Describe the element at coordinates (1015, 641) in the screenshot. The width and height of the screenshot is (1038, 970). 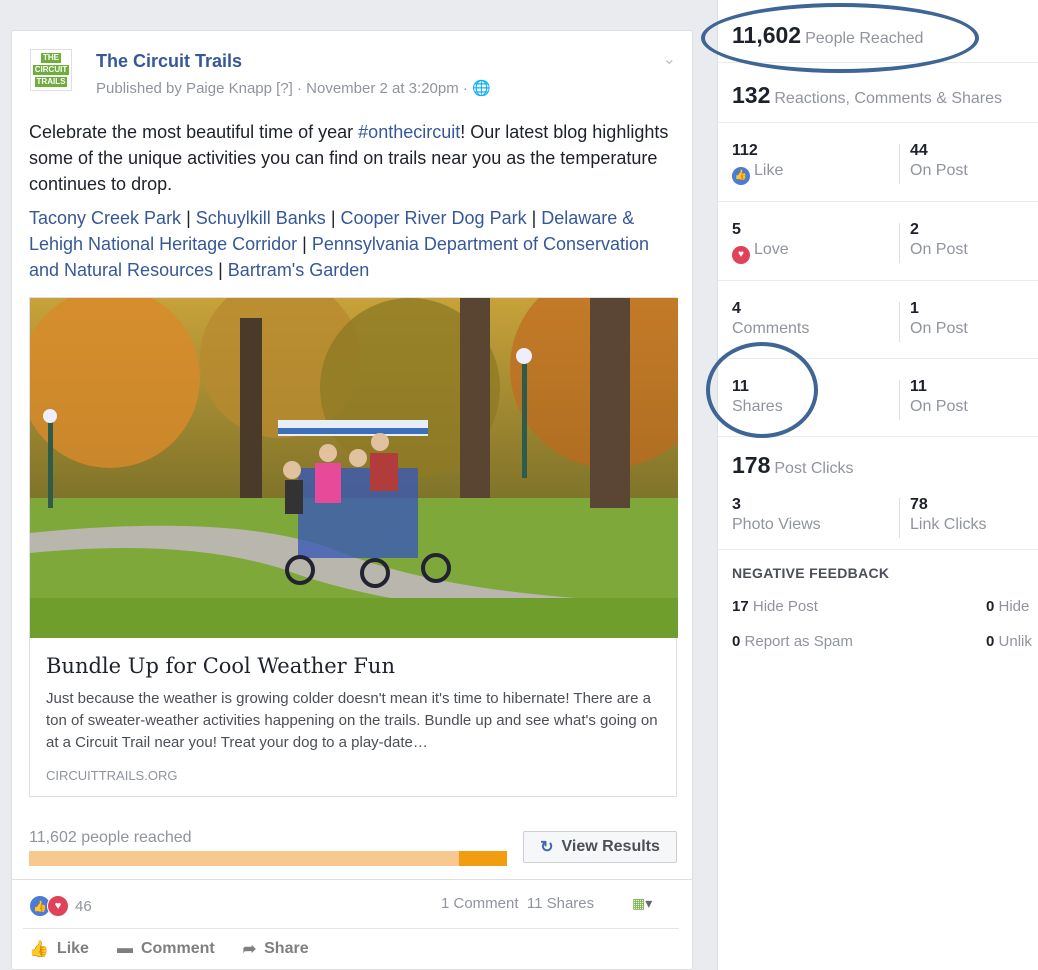
I see `unlike-label: Unlik` at that location.